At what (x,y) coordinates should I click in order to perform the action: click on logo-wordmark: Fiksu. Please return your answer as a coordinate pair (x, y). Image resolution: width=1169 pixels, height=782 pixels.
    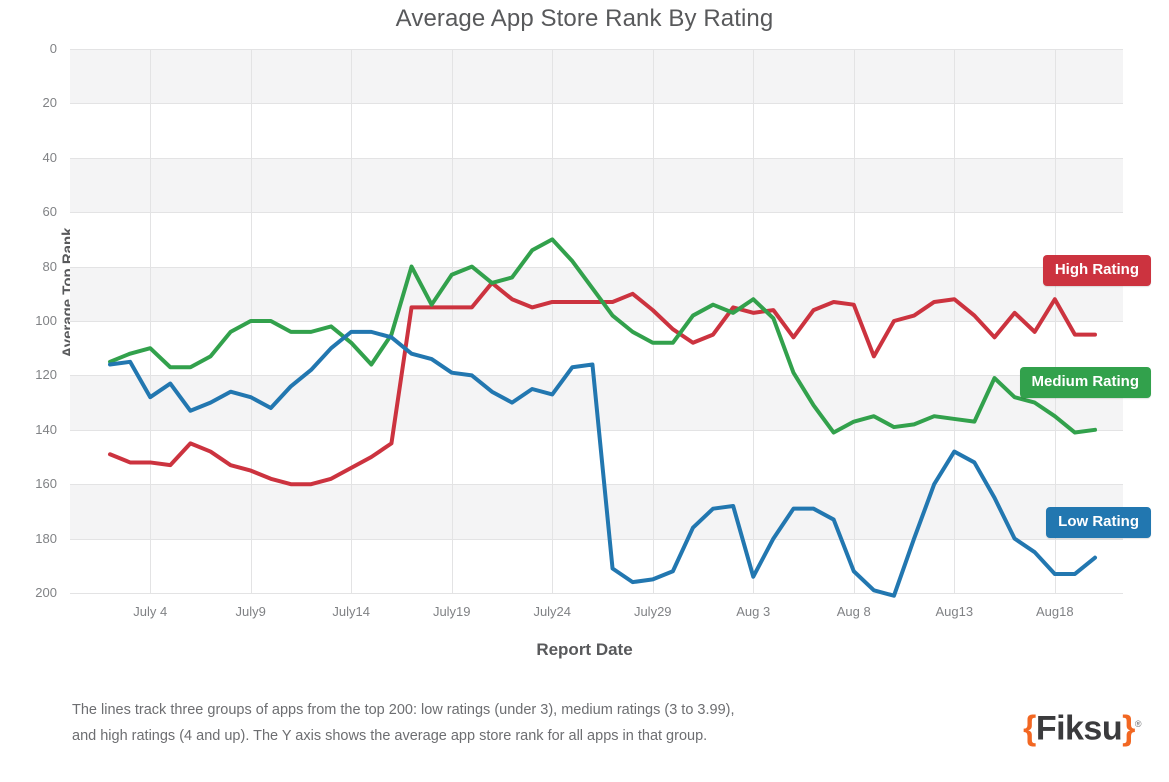
    Looking at the image, I should click on (1079, 728).